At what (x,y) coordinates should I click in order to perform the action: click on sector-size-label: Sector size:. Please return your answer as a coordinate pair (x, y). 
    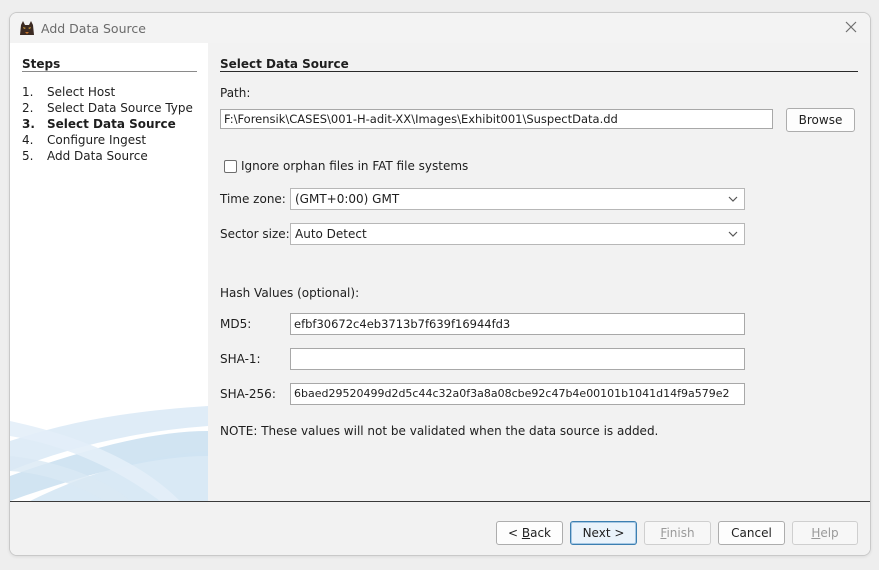
    Looking at the image, I should click on (255, 234).